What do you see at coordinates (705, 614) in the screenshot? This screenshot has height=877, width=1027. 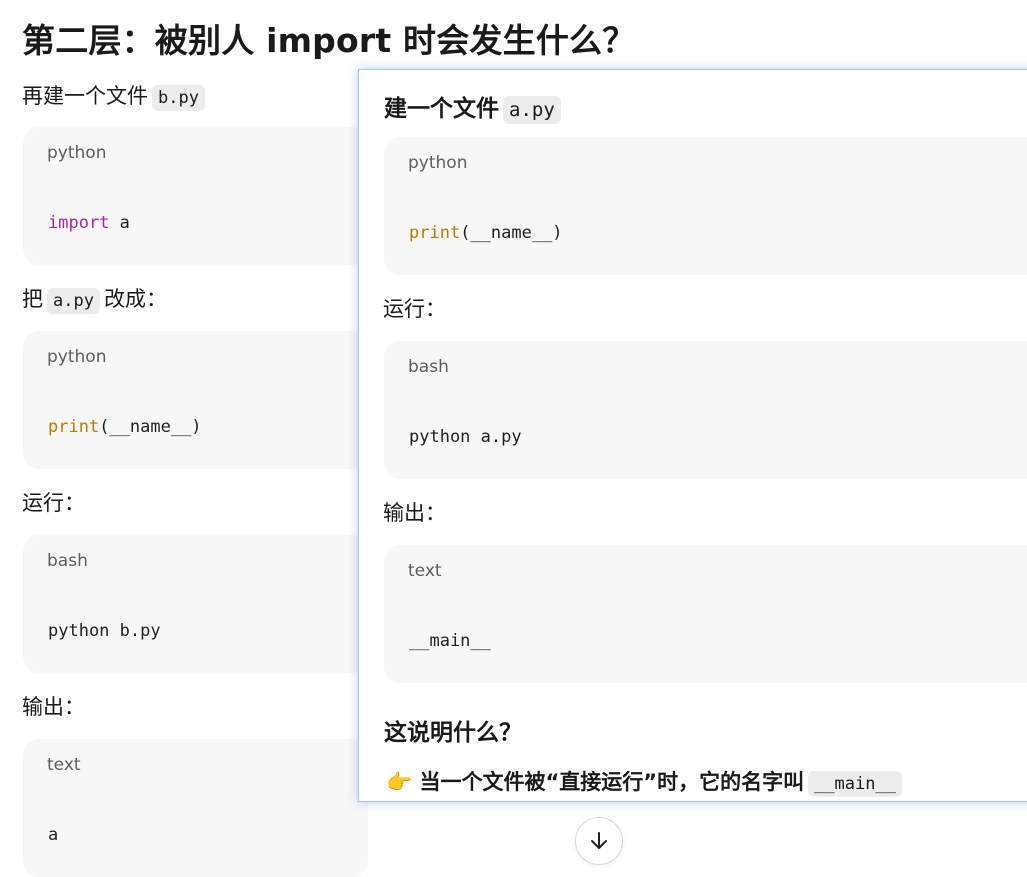 I see `code-block-output: text __main__` at bounding box center [705, 614].